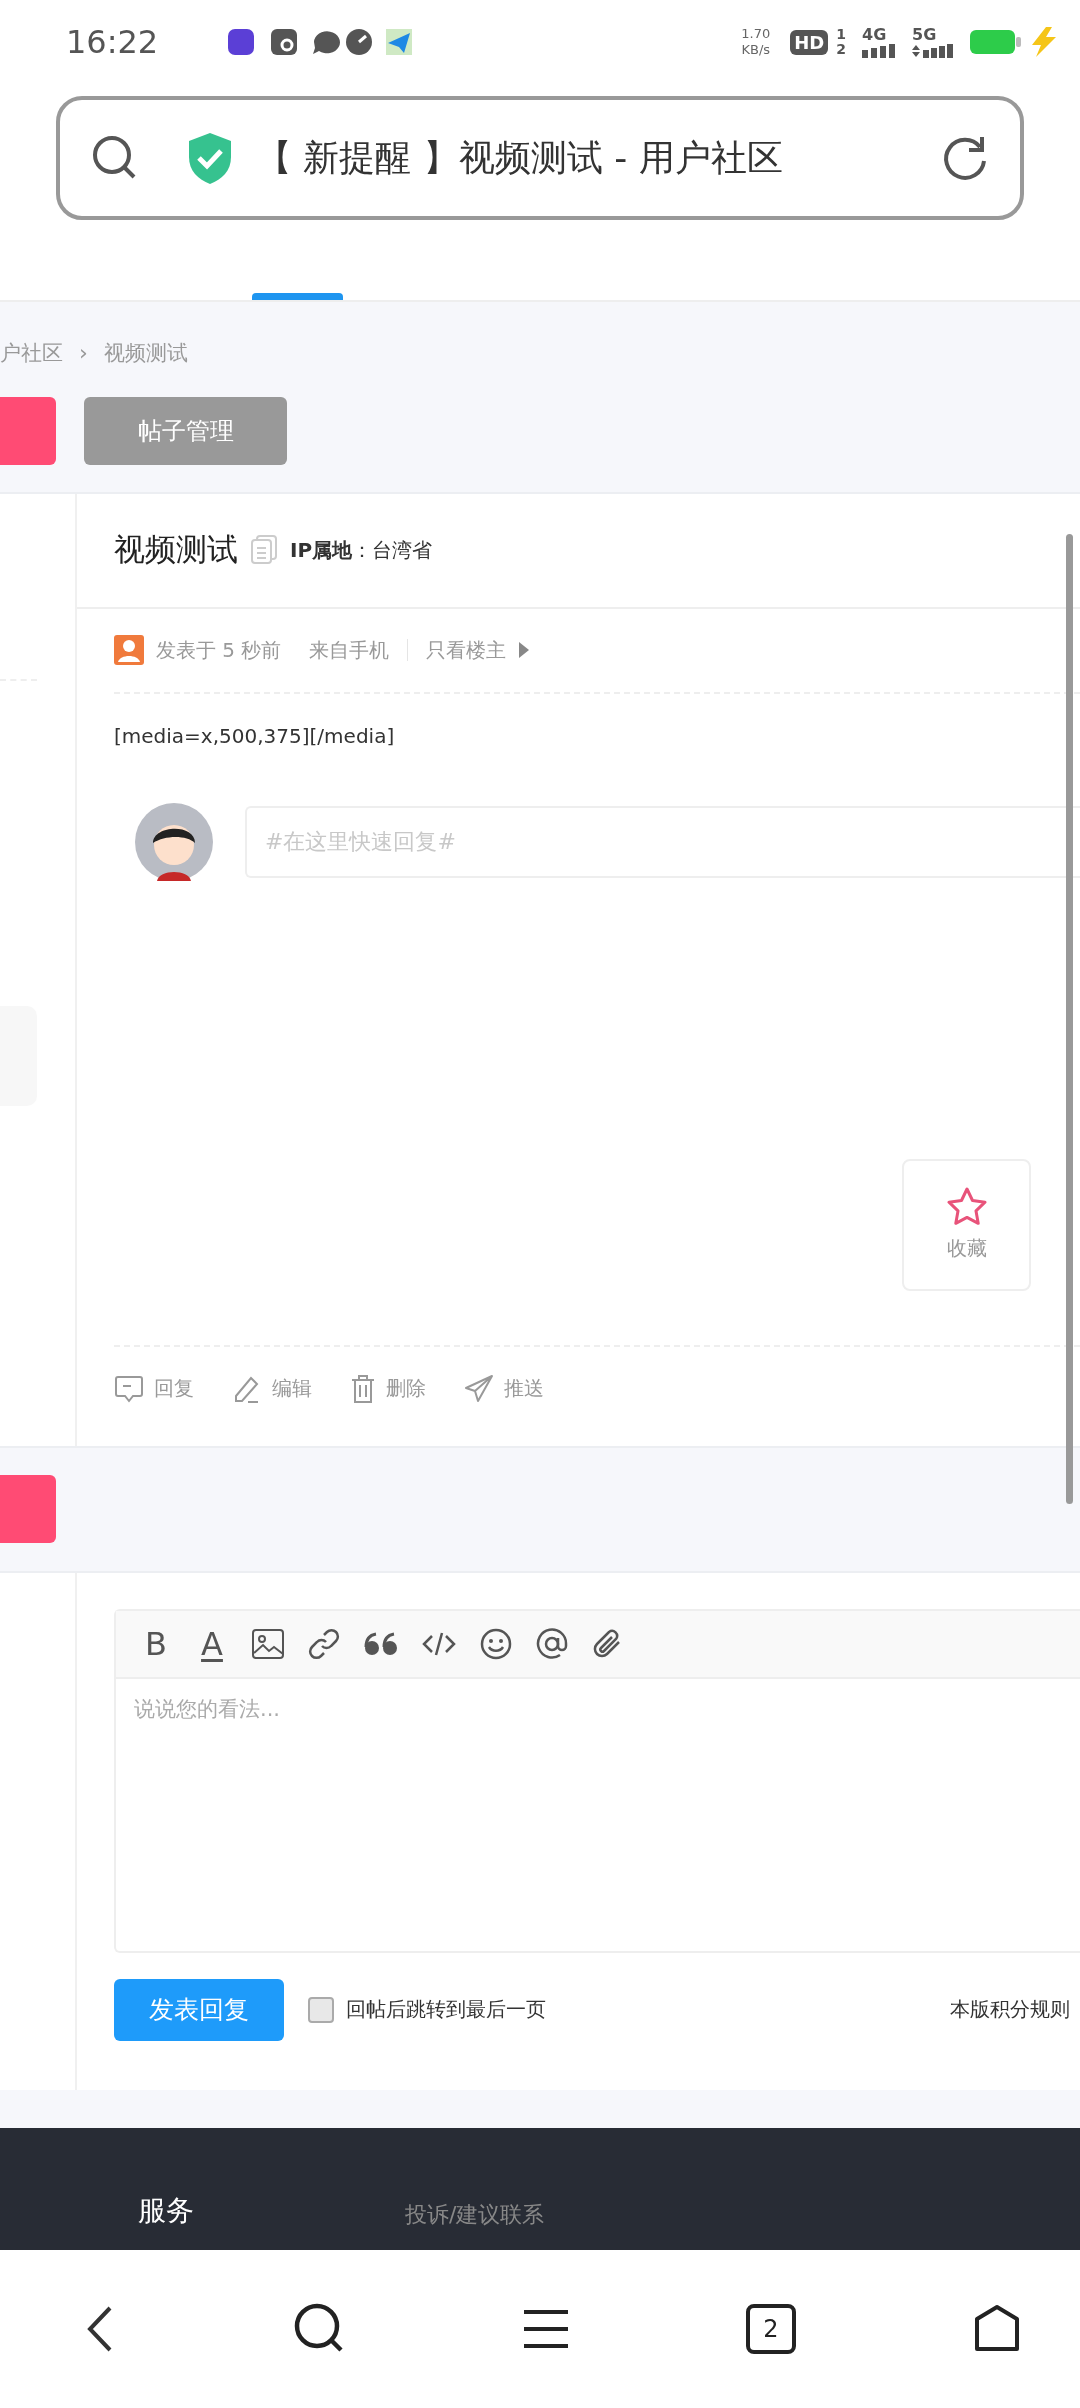 The image size is (1080, 2408). What do you see at coordinates (388, 1388) in the screenshot?
I see `post-action: 删除` at bounding box center [388, 1388].